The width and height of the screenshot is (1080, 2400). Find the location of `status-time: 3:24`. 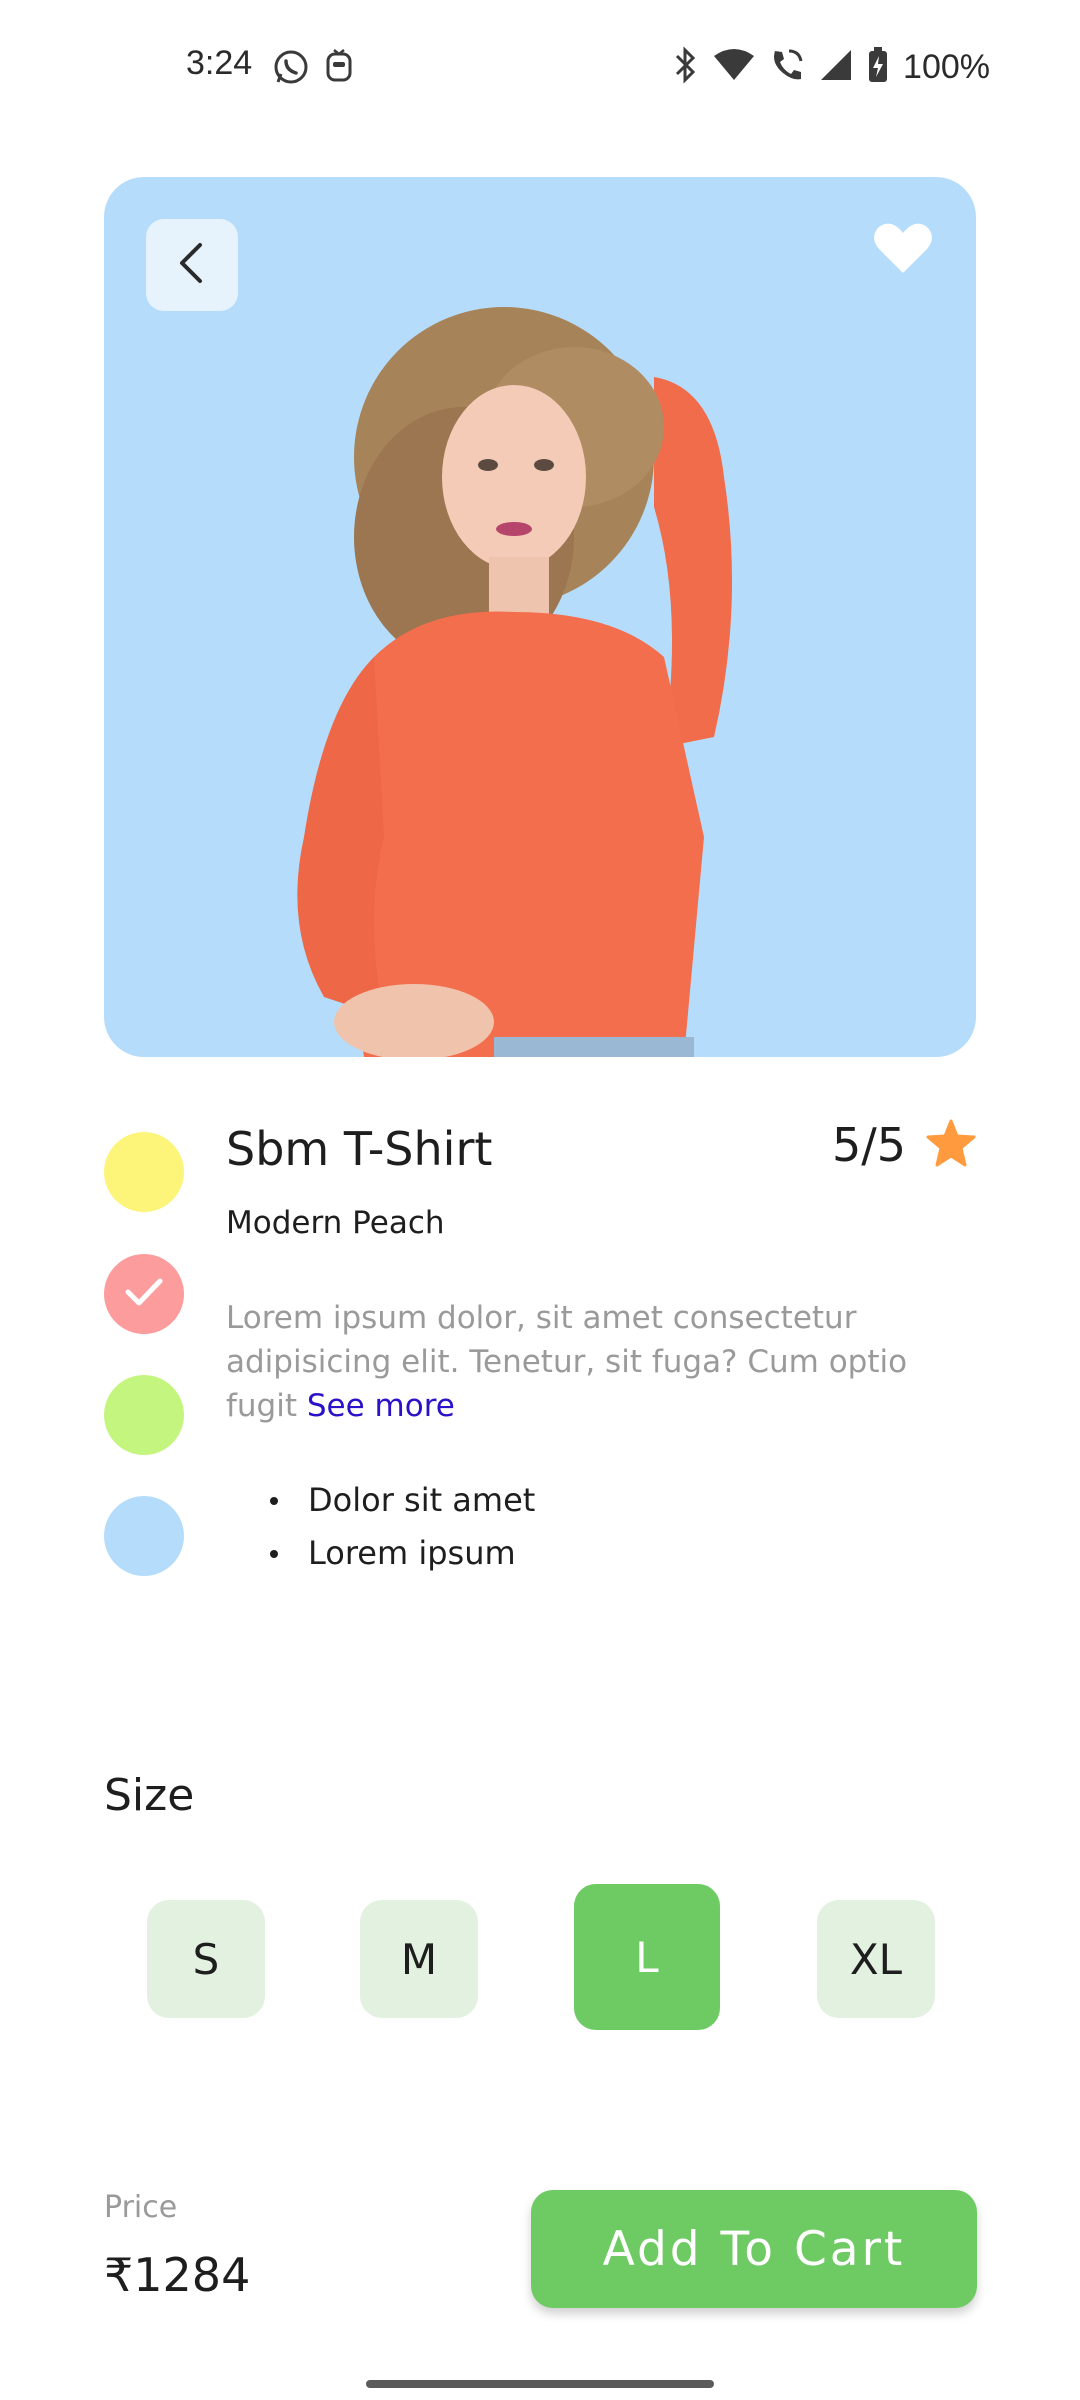

status-time: 3:24 is located at coordinates (219, 63).